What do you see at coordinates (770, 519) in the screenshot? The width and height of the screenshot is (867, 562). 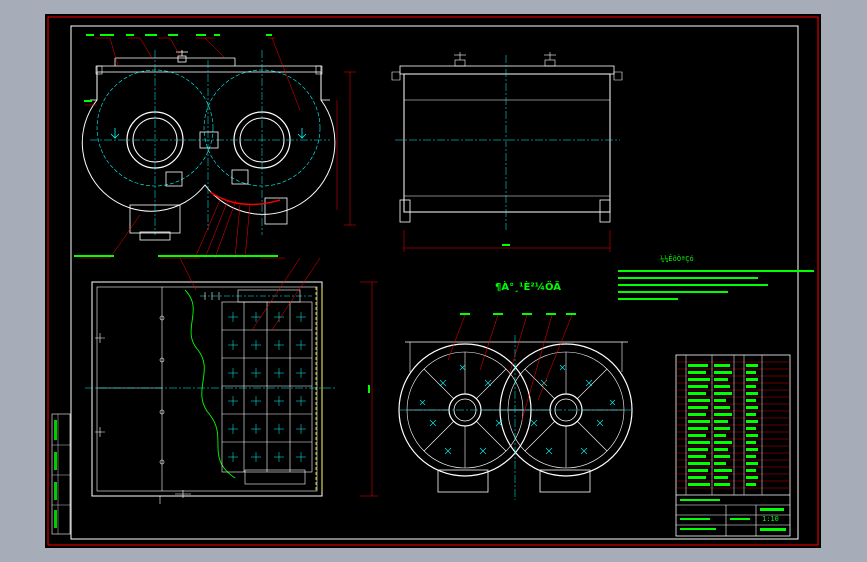 I see `scale-text: 1:10` at bounding box center [770, 519].